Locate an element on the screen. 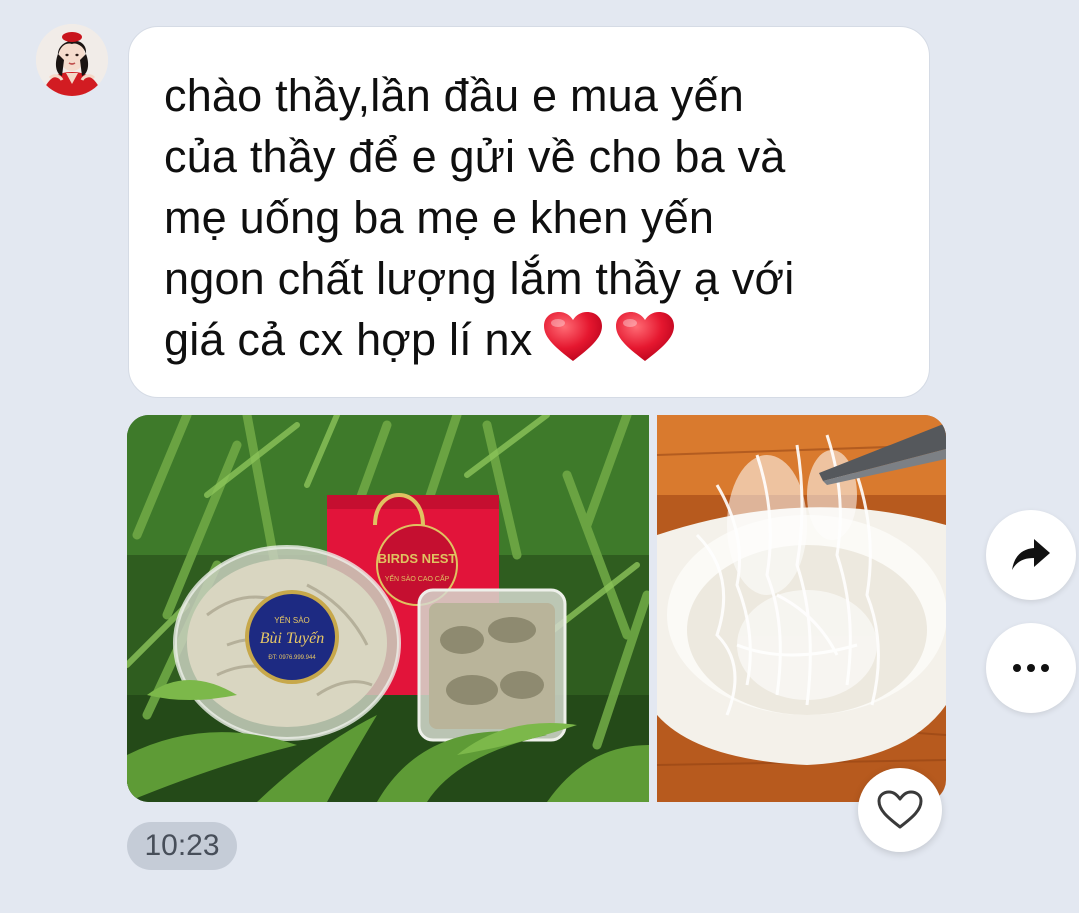  square-nest-box is located at coordinates (492, 665).